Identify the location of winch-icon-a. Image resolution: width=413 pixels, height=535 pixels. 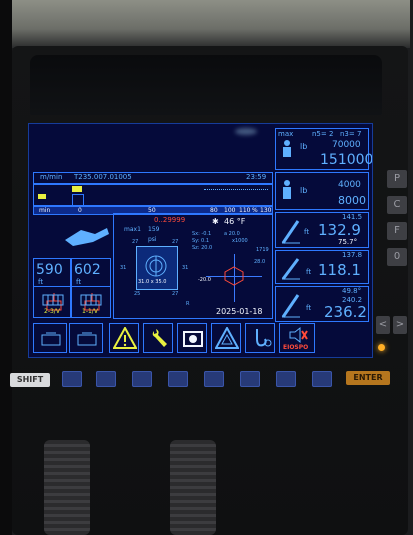
(51, 339).